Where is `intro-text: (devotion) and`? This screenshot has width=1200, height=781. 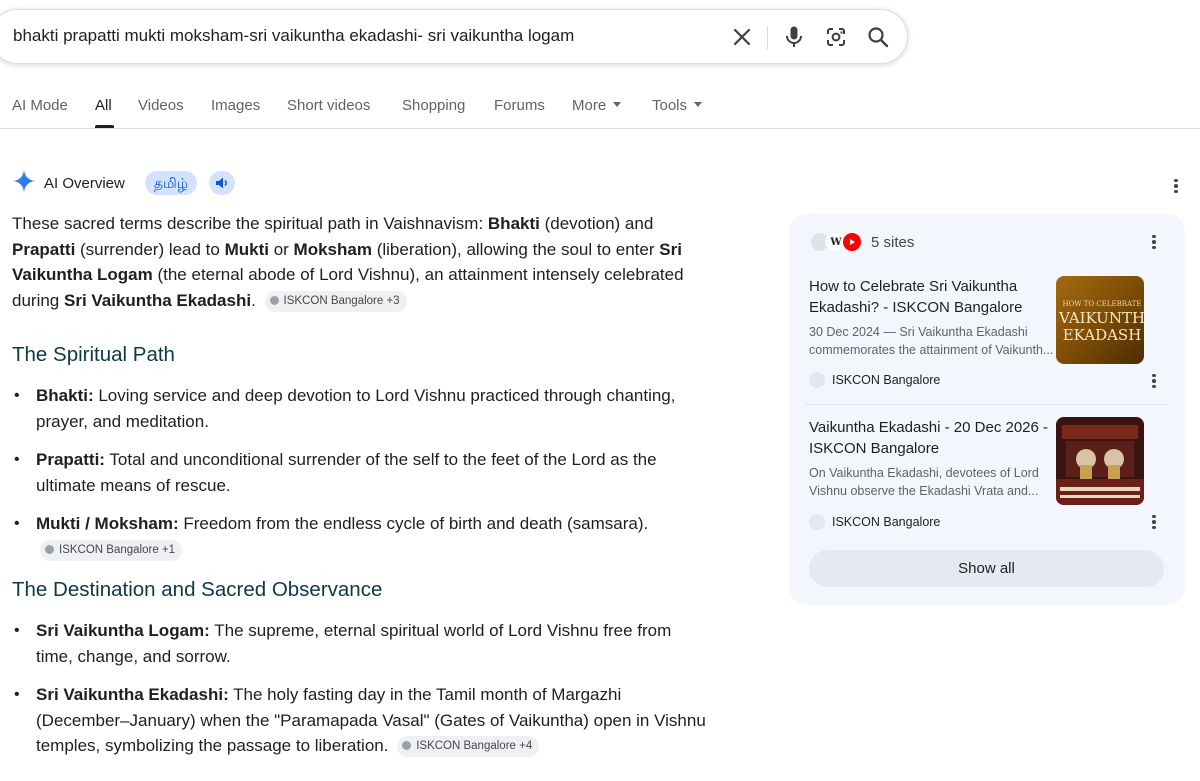 intro-text: (devotion) and is located at coordinates (596, 223).